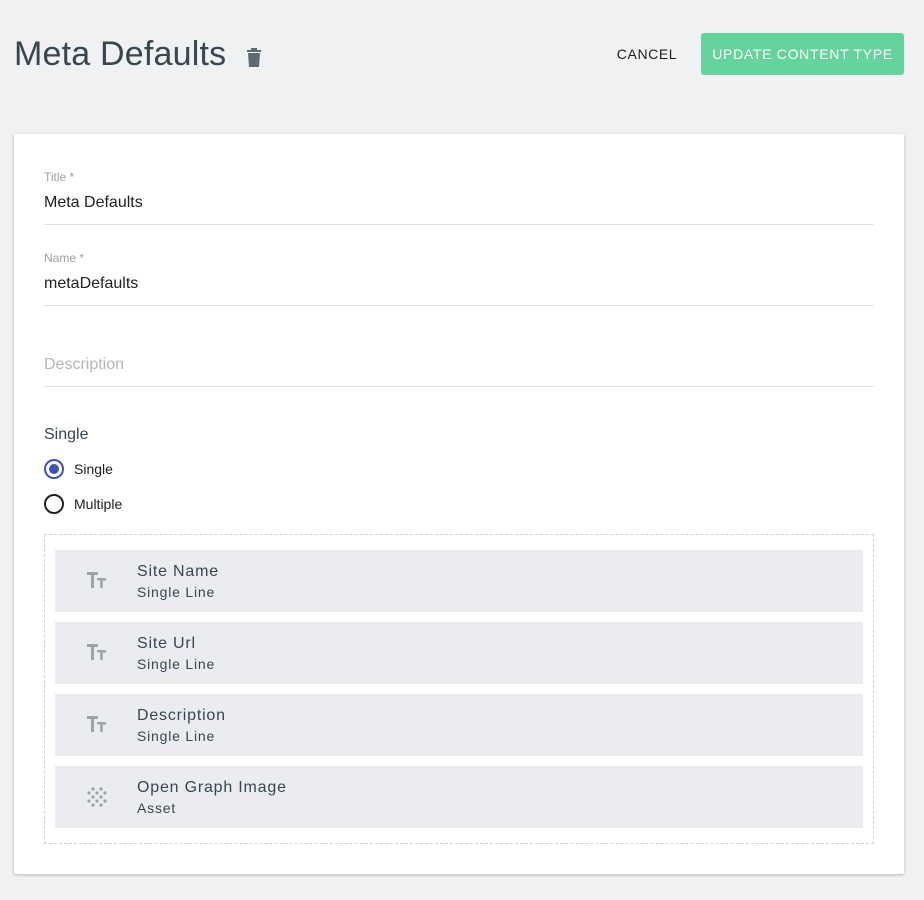 This screenshot has height=900, width=924. I want to click on radio-single-circle, so click(54, 469).